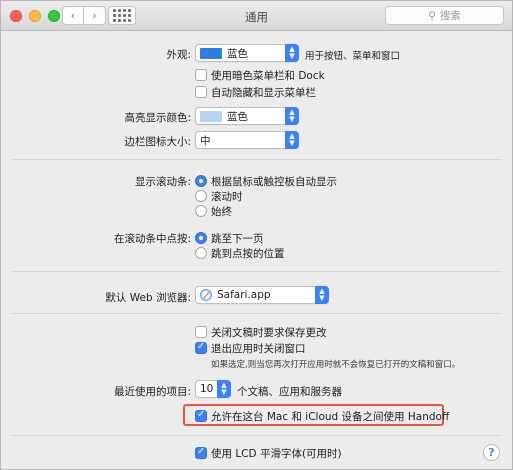 This screenshot has height=470, width=513. What do you see at coordinates (221, 212) in the screenshot?
I see `scrollbars-always-label: 始终` at bounding box center [221, 212].